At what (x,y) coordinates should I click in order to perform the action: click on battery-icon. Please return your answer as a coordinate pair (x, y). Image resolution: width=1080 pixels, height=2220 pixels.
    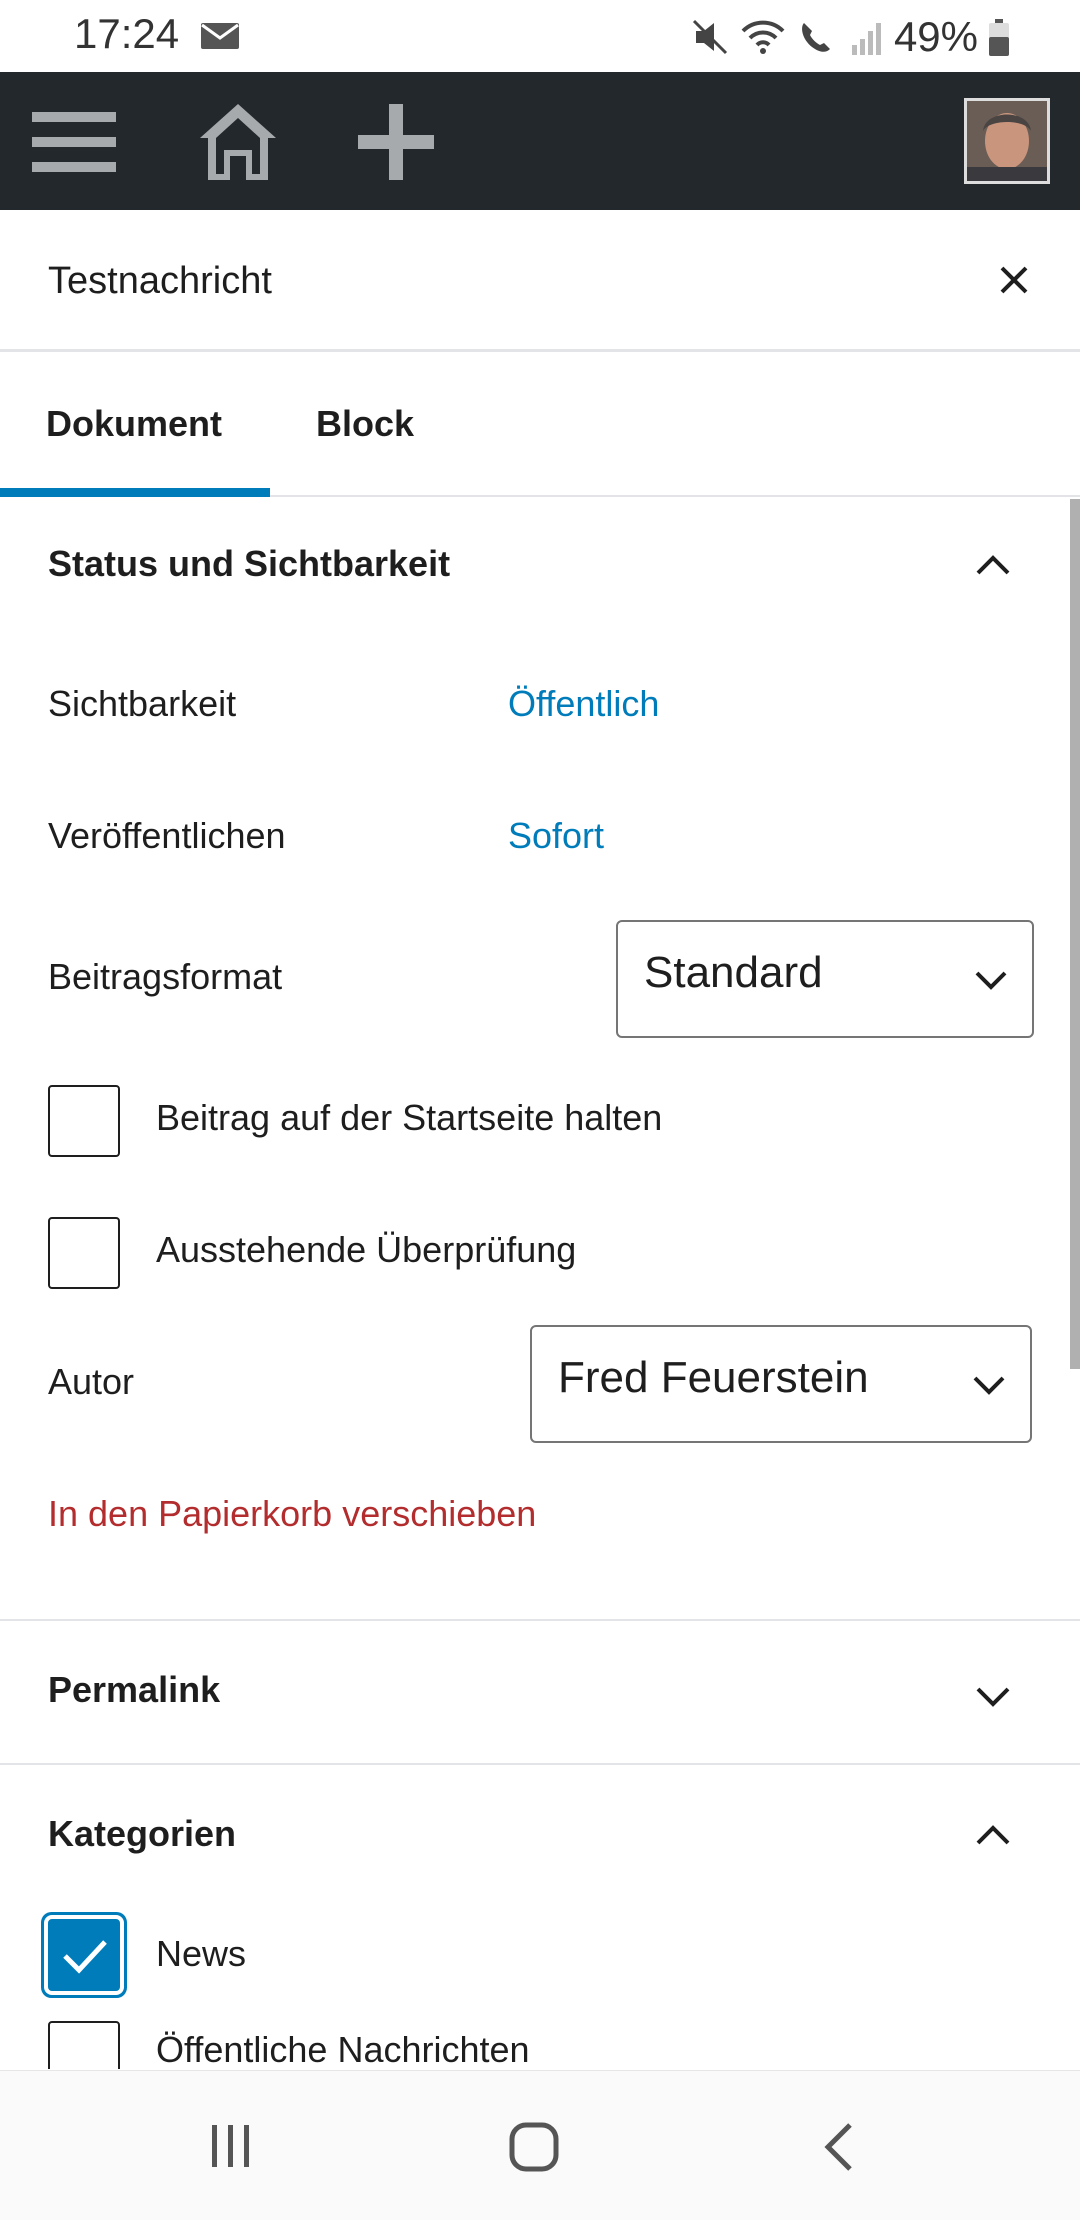
    Looking at the image, I should click on (999, 37).